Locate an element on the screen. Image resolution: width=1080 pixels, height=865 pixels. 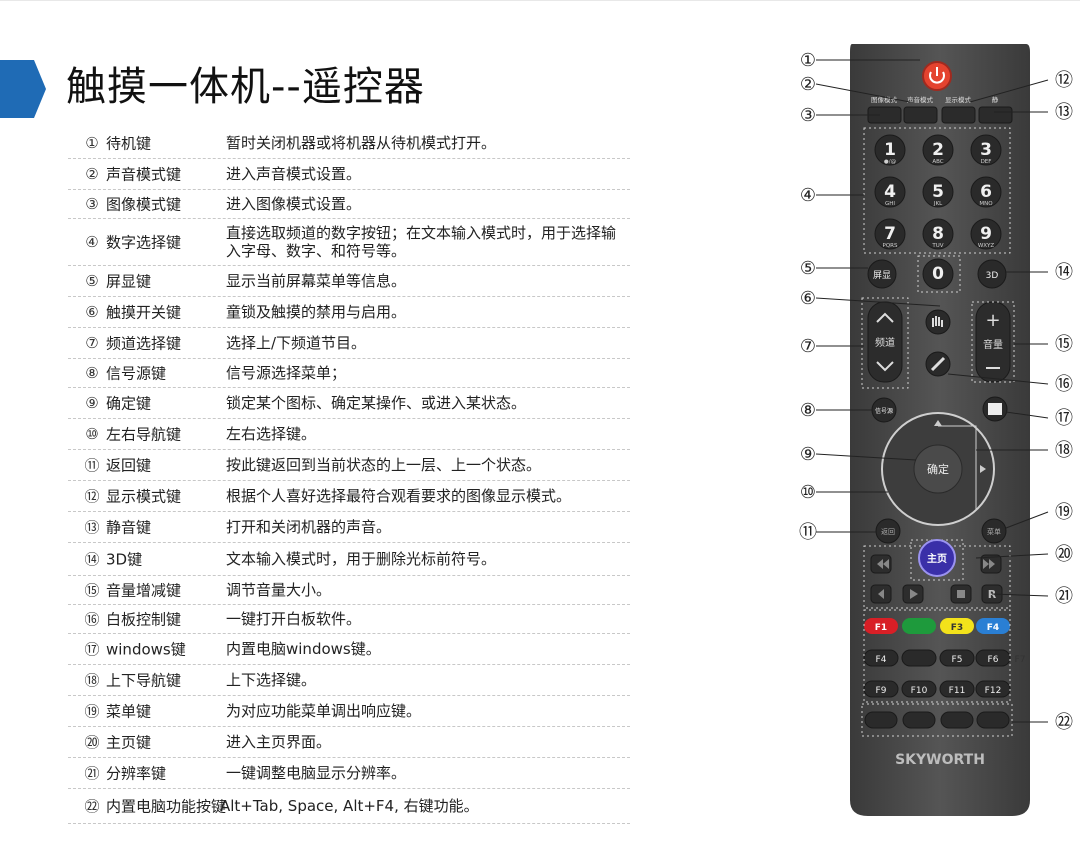
key-number: ⑪ is located at coordinates (92, 465).